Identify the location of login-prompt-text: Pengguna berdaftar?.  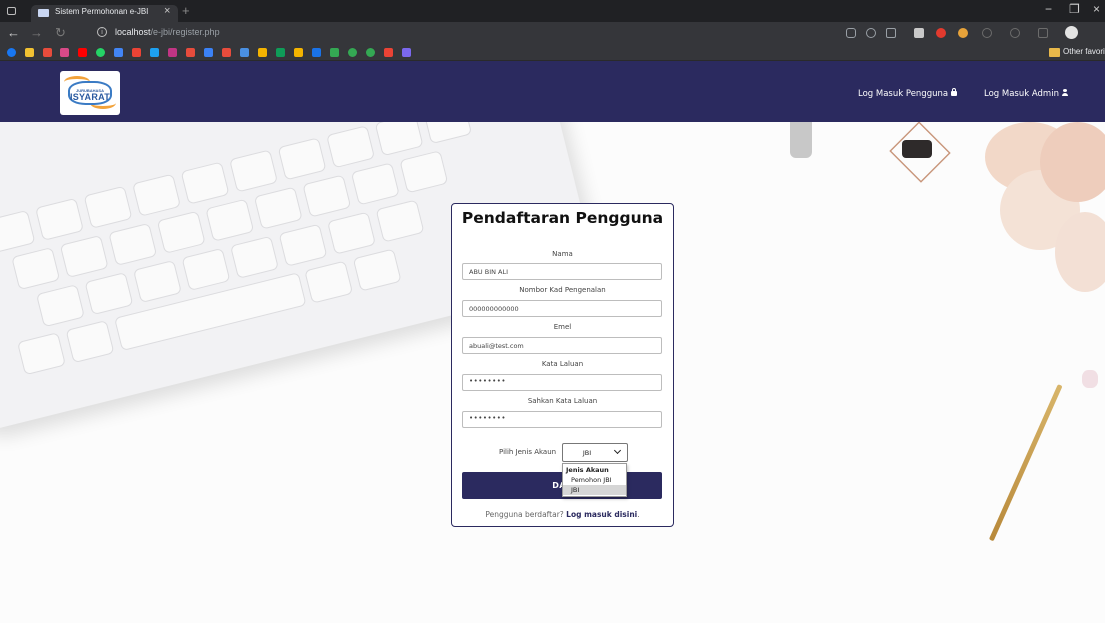
(524, 514).